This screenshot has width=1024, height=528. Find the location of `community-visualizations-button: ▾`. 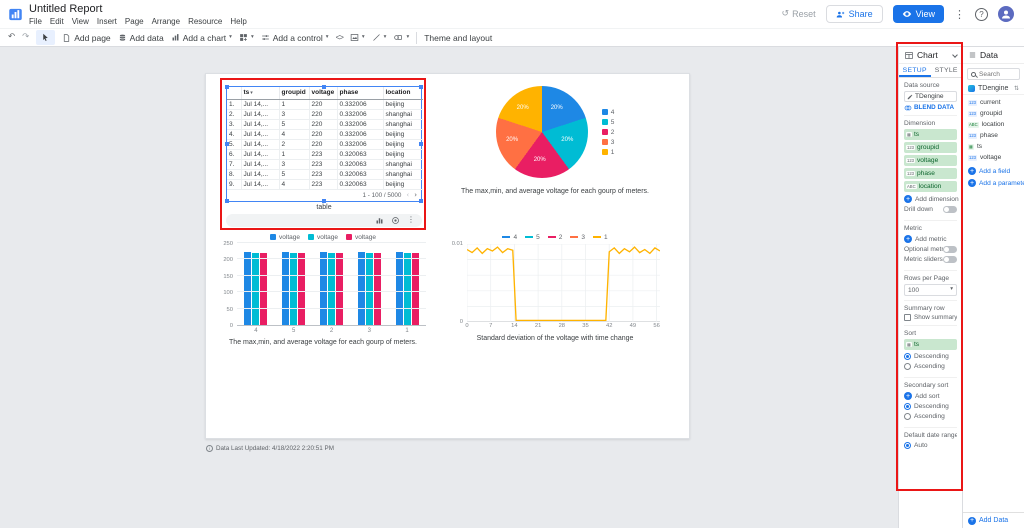

community-visualizations-button: ▾ is located at coordinates (246, 37).